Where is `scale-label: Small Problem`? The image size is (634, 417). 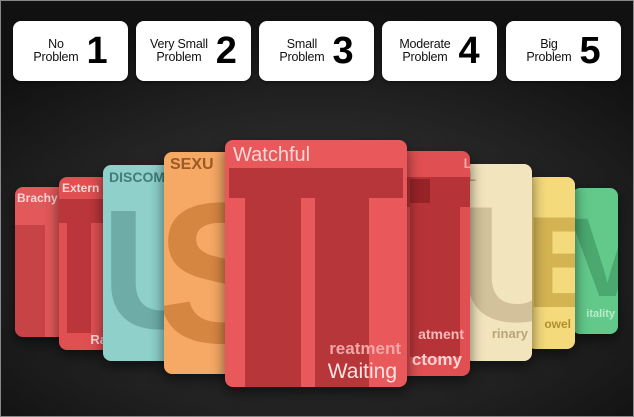
scale-label: Small Problem is located at coordinates (302, 50).